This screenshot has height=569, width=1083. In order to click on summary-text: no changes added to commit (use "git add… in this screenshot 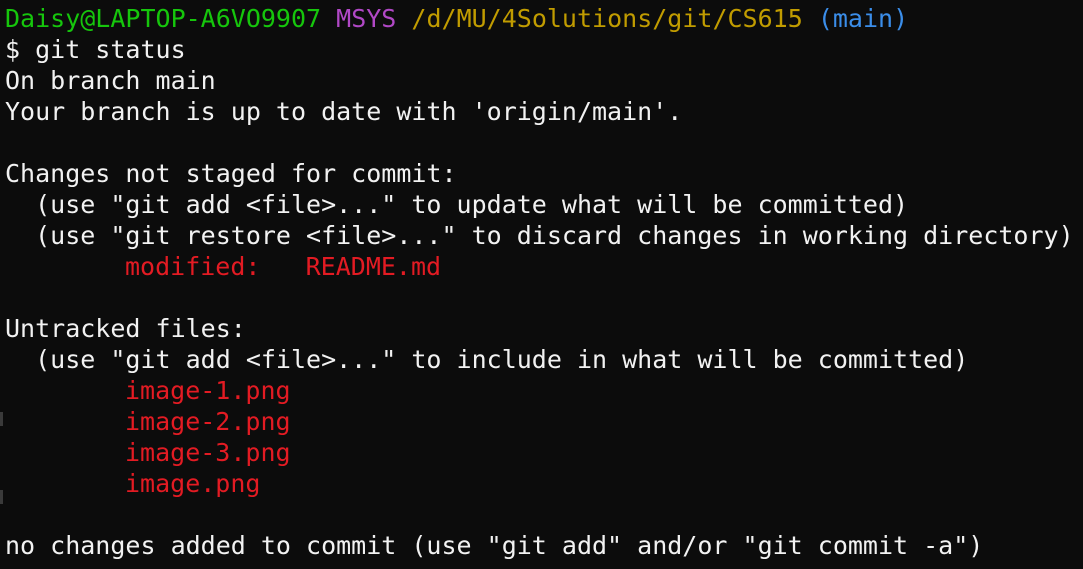, I will do `click(494, 545)`.